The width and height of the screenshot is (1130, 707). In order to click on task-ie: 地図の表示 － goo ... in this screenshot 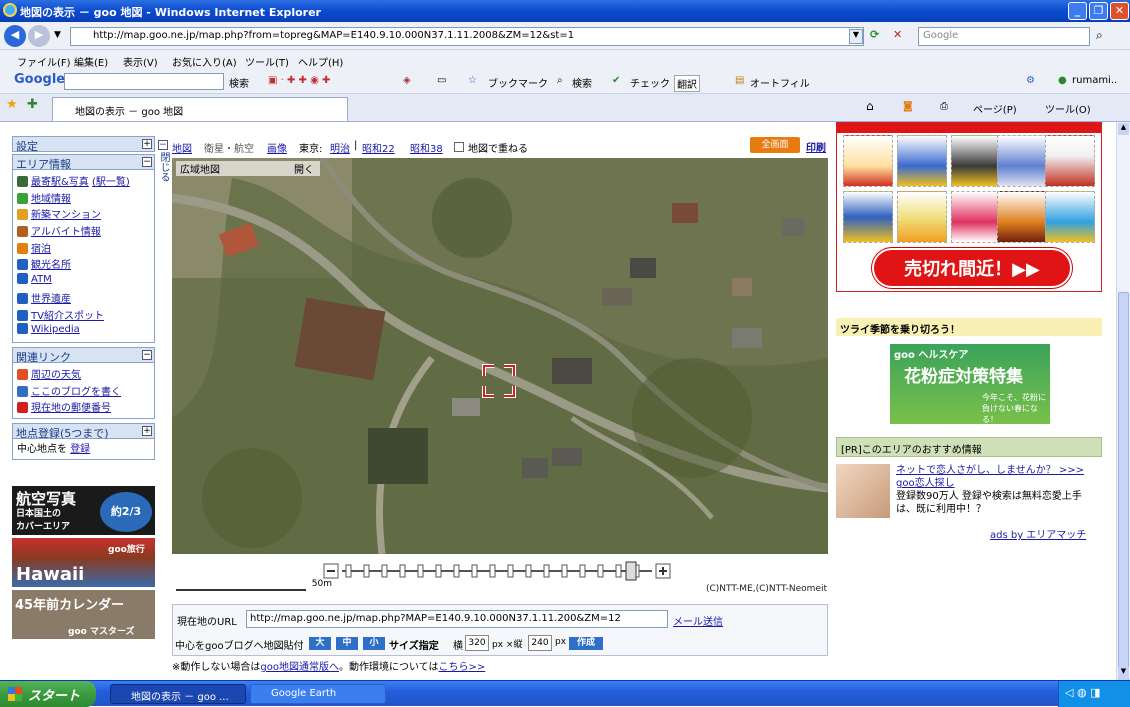, I will do `click(178, 694)`.